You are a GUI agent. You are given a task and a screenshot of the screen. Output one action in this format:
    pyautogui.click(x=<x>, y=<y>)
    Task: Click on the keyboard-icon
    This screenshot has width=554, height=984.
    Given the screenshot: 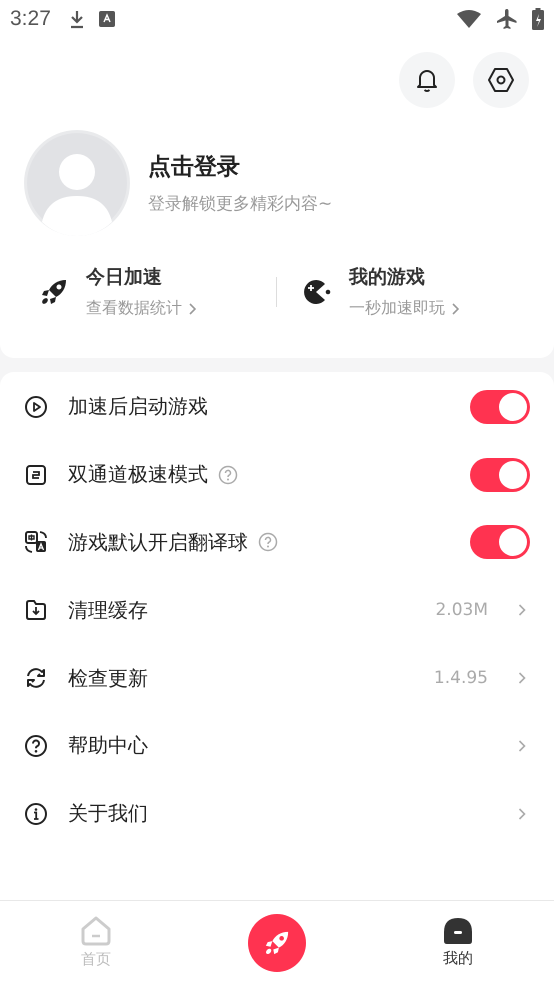 What is the action you would take?
    pyautogui.click(x=106, y=19)
    